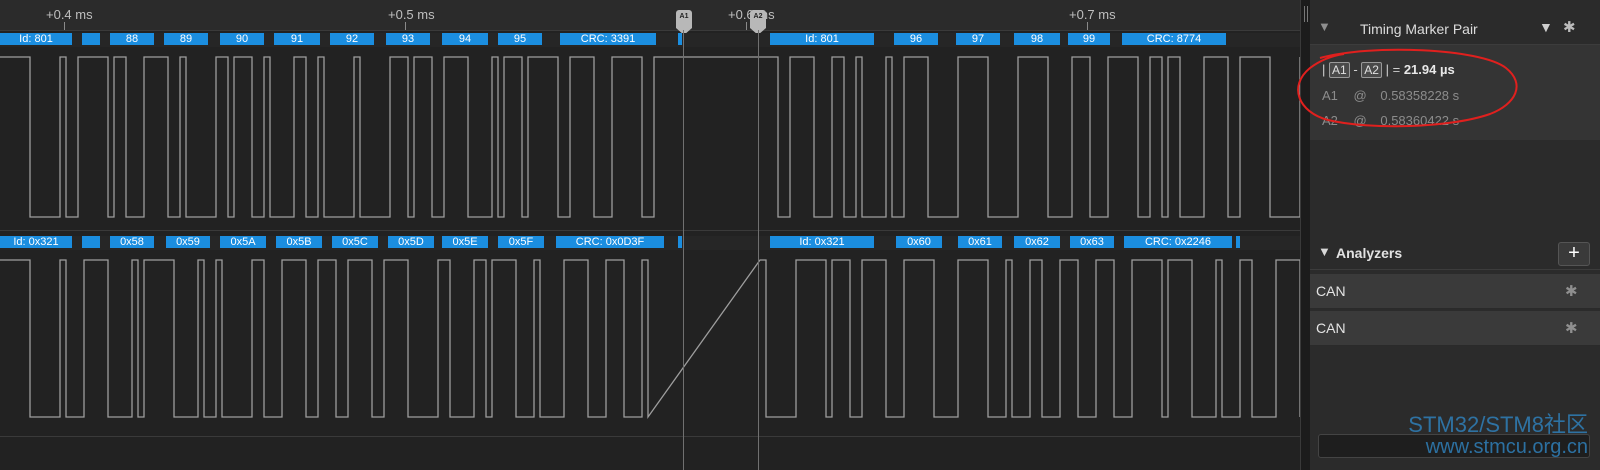 The image size is (1600, 470). I want to click on marker-a2-flag: A2, so click(758, 22).